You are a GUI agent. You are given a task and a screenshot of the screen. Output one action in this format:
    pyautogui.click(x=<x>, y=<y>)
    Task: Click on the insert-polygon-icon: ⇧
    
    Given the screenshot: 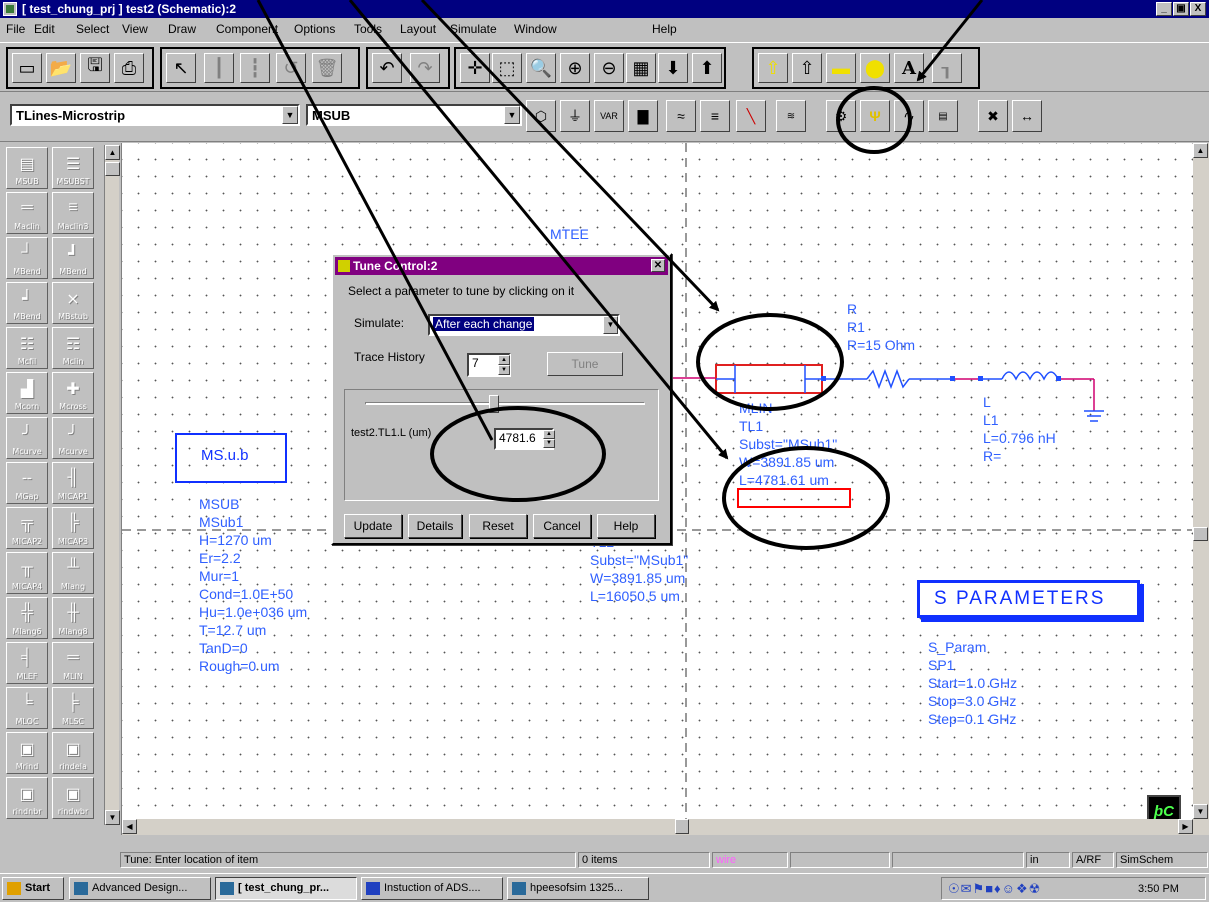 What is the action you would take?
    pyautogui.click(x=773, y=68)
    